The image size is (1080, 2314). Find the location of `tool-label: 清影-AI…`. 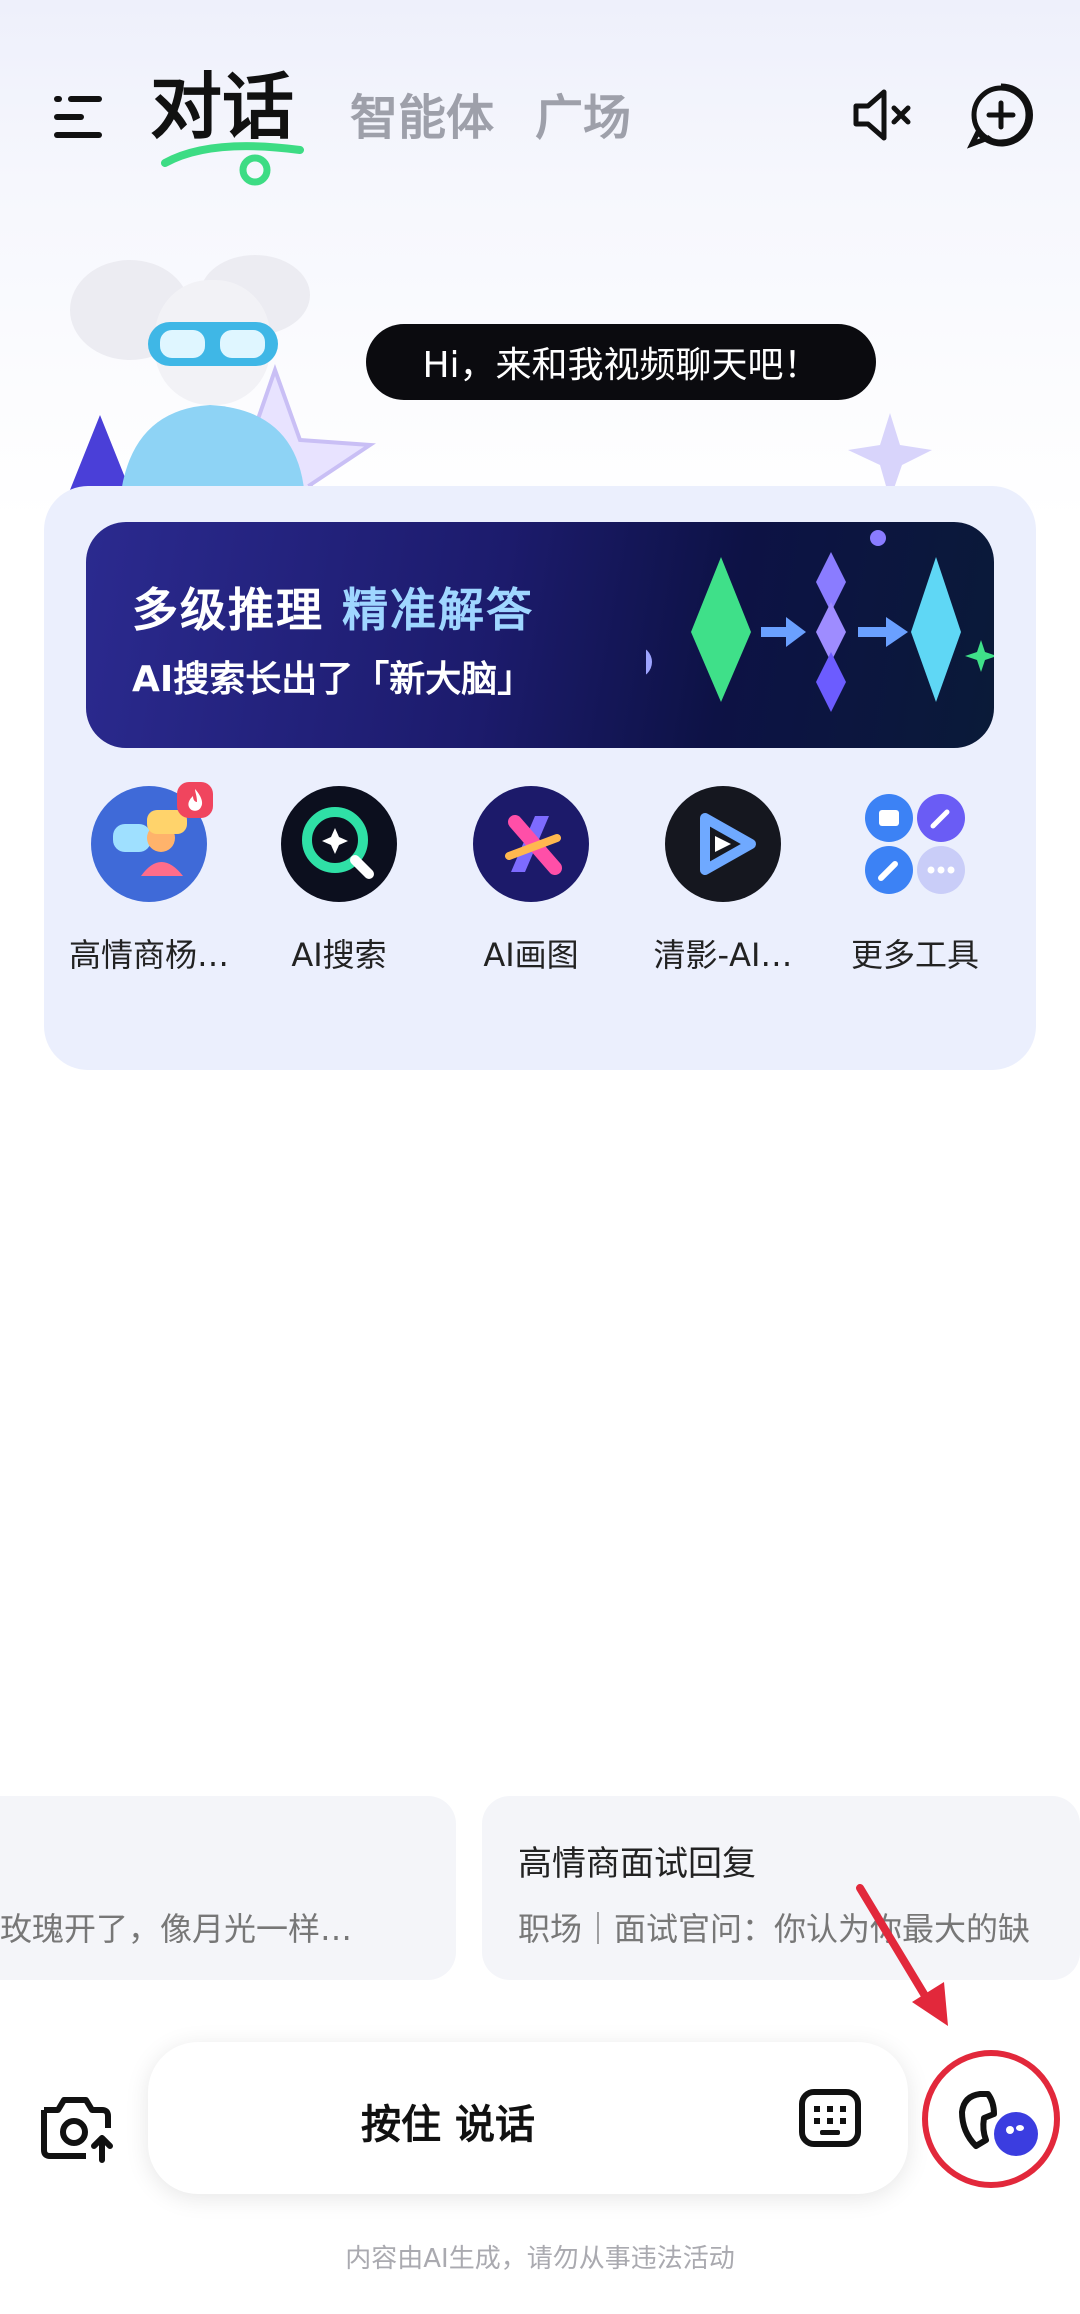

tool-label: 清影-AI… is located at coordinates (723, 955).